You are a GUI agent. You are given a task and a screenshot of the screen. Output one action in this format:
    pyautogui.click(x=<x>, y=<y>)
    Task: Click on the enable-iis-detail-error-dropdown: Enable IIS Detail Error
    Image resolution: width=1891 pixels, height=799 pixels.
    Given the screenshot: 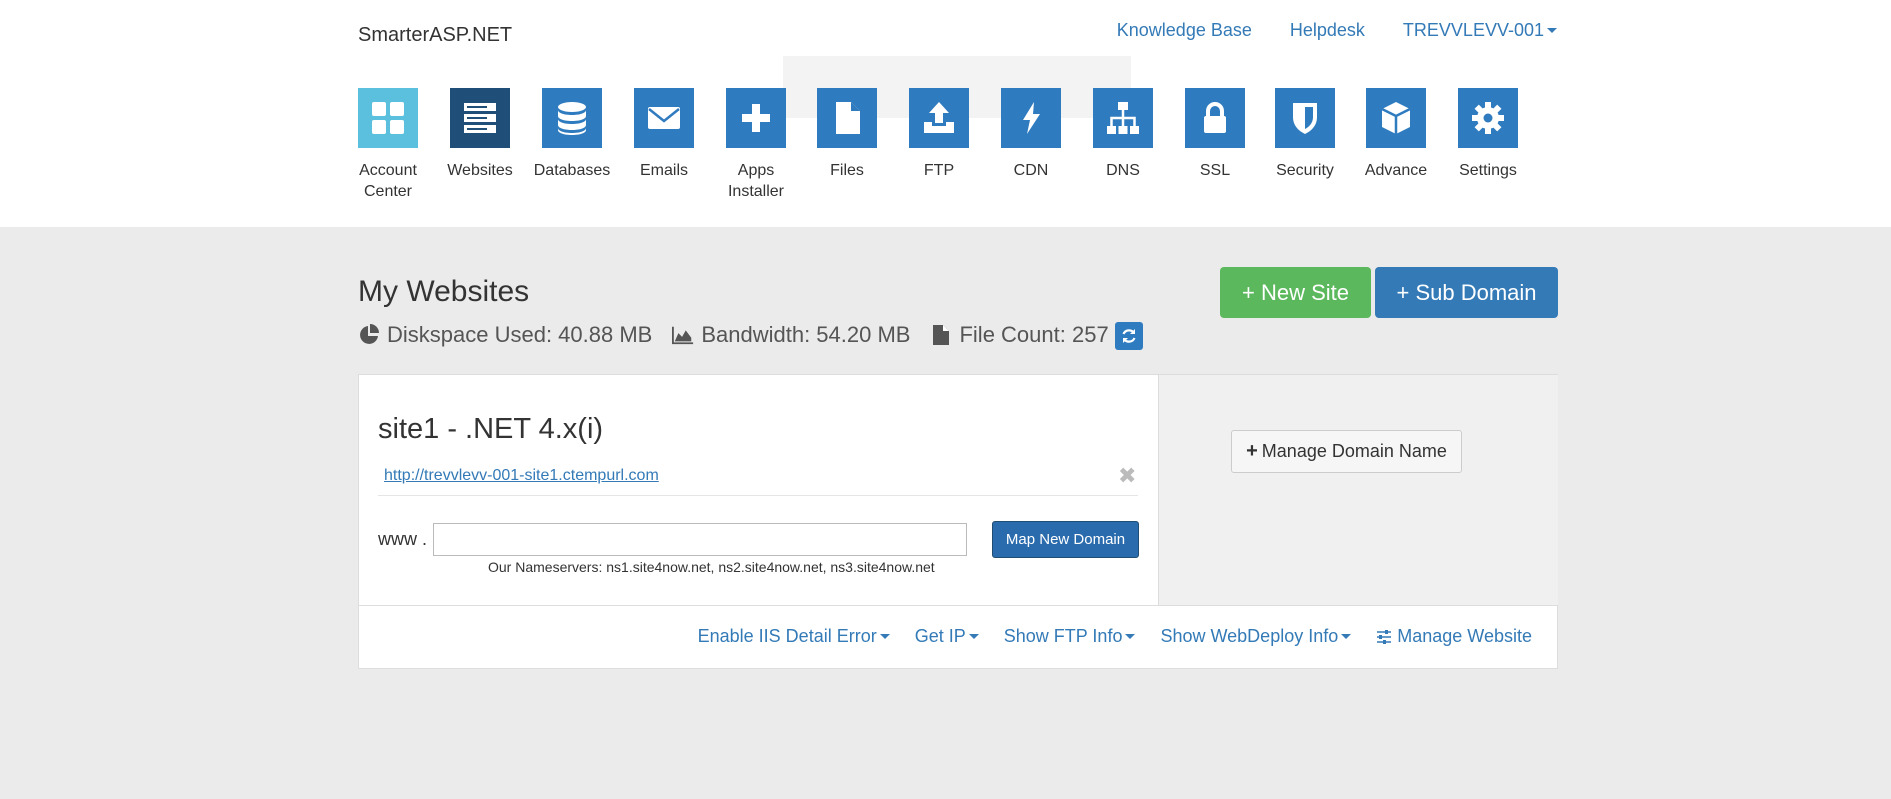 What is the action you would take?
    pyautogui.click(x=794, y=636)
    